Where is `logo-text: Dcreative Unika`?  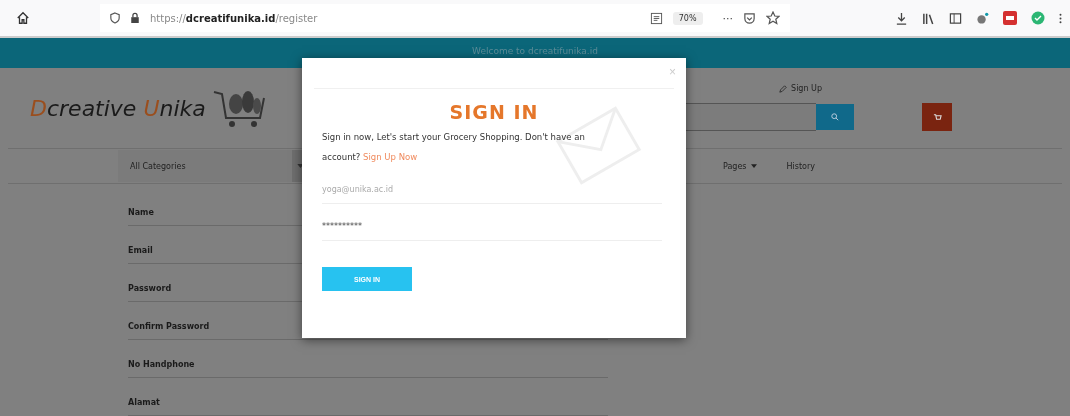 logo-text: Dcreative Unika is located at coordinates (118, 108).